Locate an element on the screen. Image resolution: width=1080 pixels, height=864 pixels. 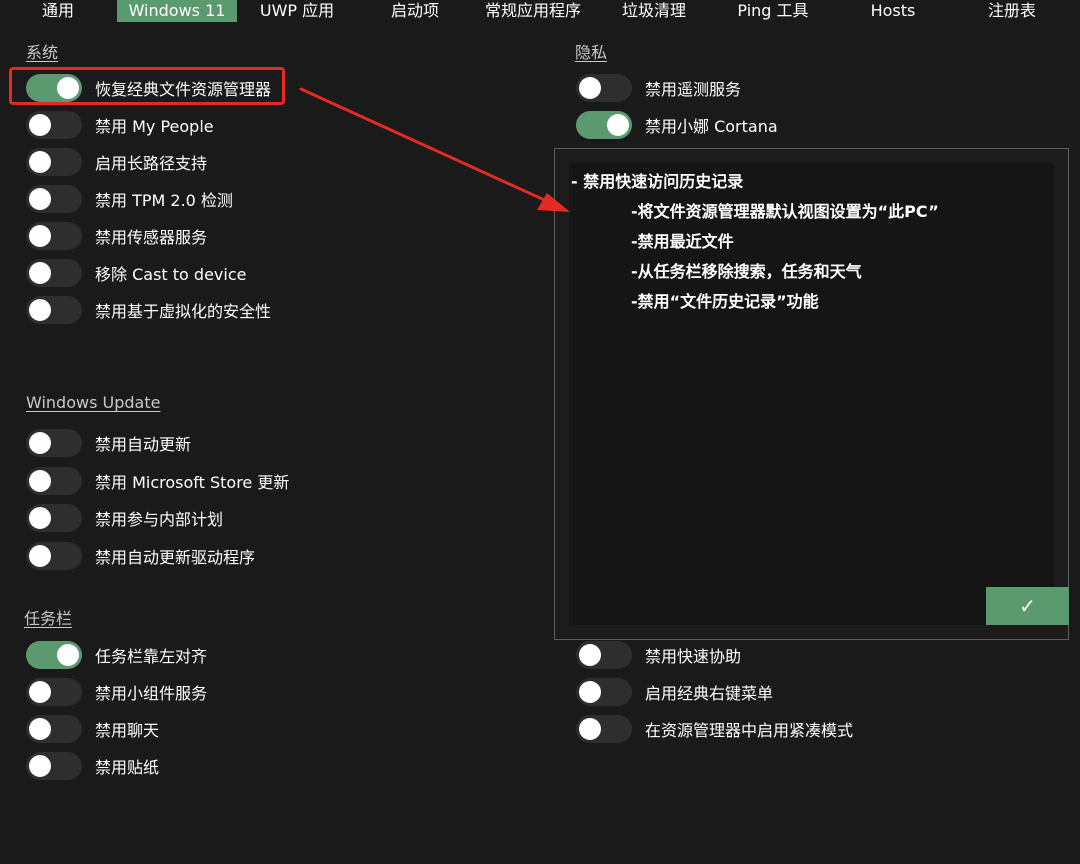
toggle-row-driver-update: 禁用自动更新驱动程序 is located at coordinates (140, 556).